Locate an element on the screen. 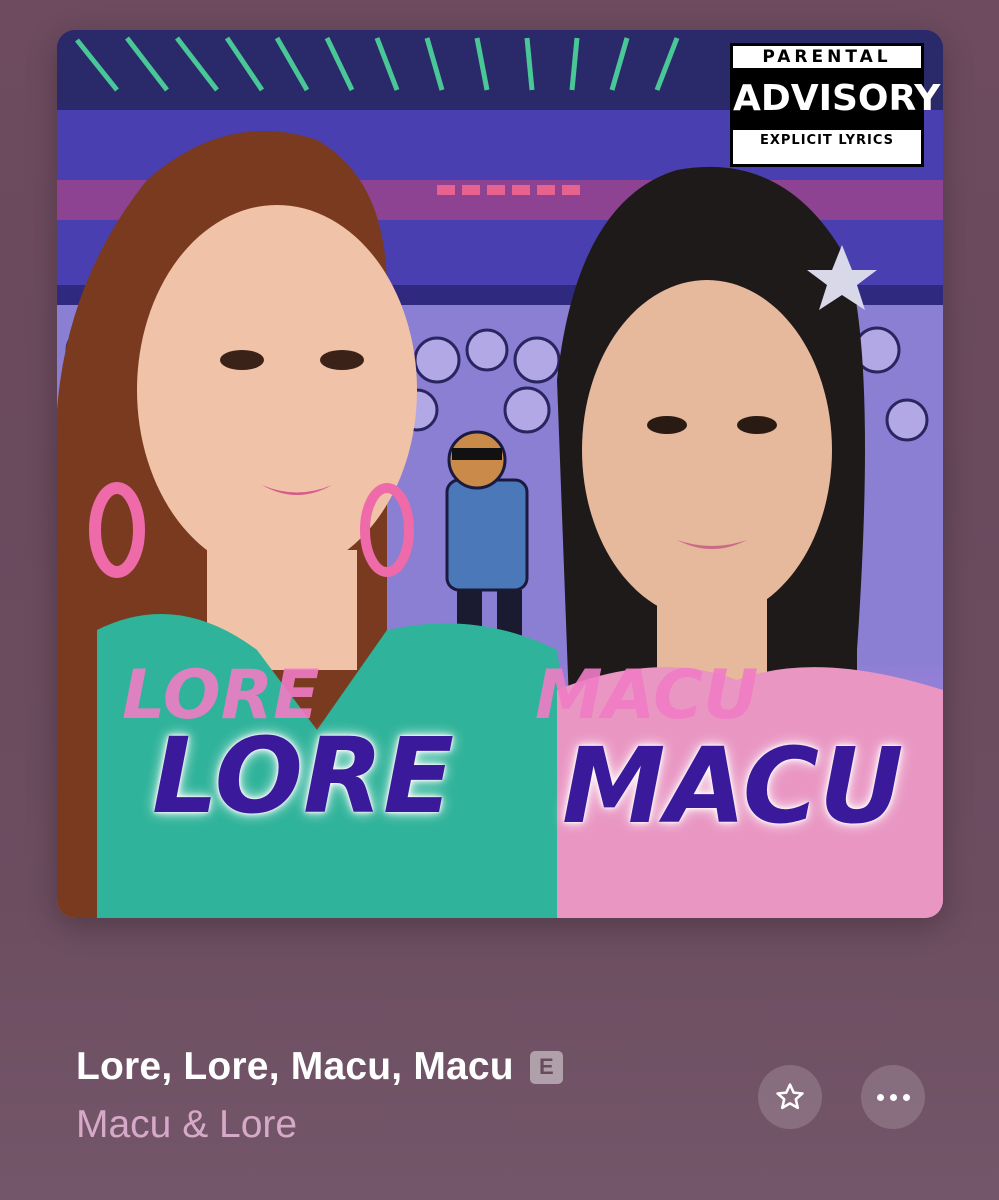 The image size is (999, 1200). advisory-line-1: PARENTAL is located at coordinates (827, 57).